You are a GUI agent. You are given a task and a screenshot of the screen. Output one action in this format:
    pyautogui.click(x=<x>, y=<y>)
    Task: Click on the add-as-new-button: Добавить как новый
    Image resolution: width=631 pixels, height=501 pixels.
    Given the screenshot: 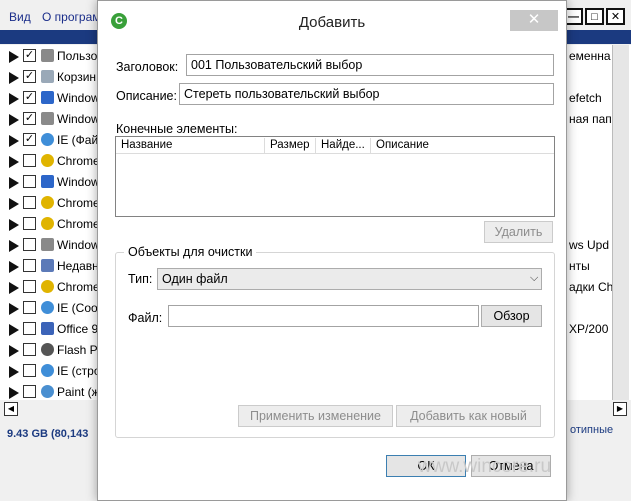 What is the action you would take?
    pyautogui.click(x=468, y=416)
    